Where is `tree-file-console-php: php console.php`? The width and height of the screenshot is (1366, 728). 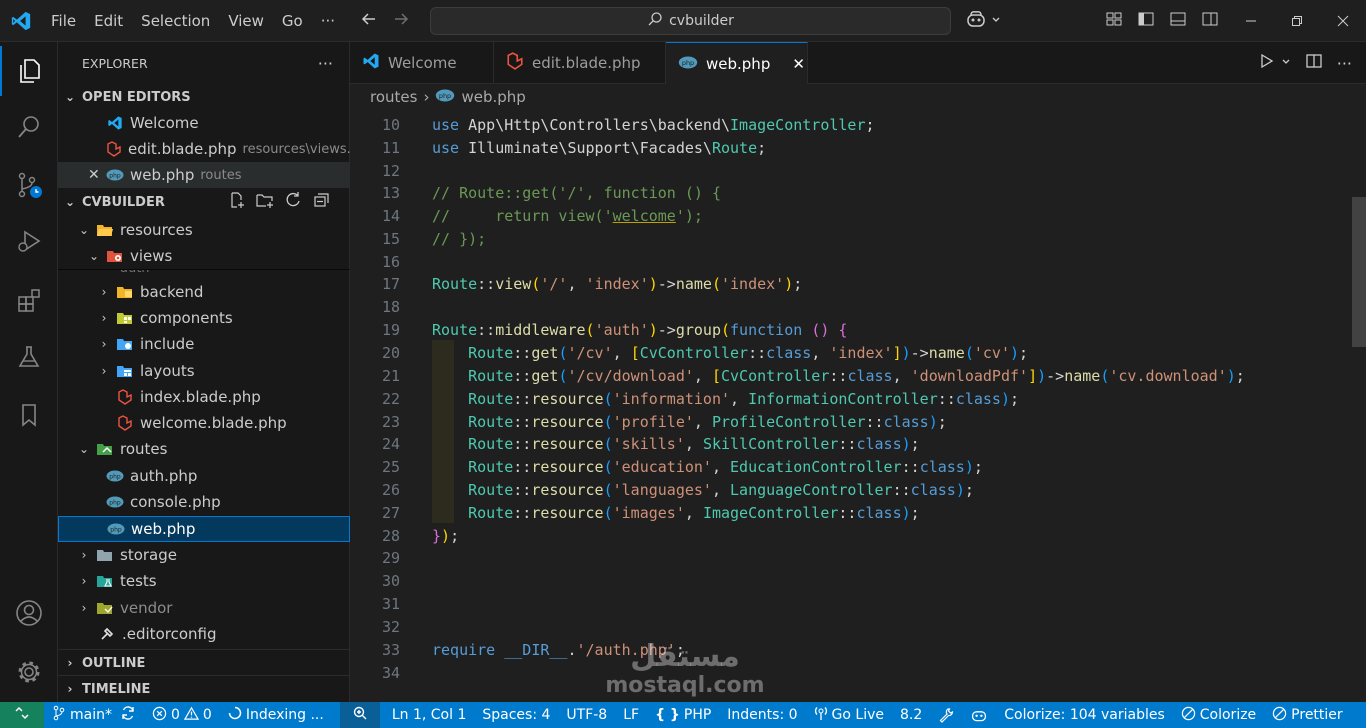 tree-file-console-php: php console.php is located at coordinates (204, 502).